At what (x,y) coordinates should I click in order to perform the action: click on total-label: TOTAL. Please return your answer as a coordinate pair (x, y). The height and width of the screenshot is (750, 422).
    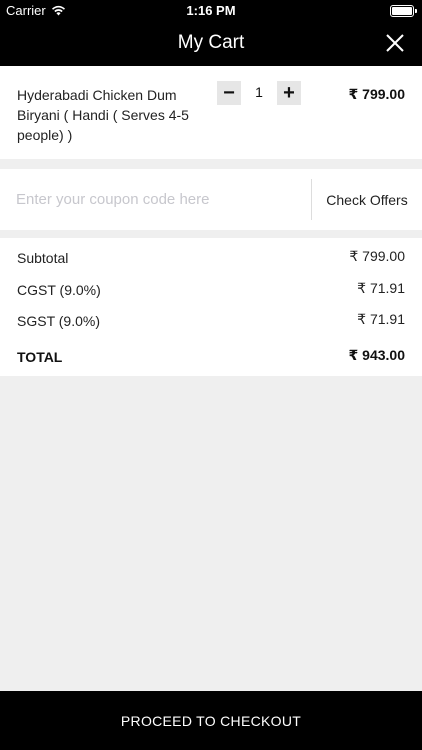
    Looking at the image, I should click on (40, 357).